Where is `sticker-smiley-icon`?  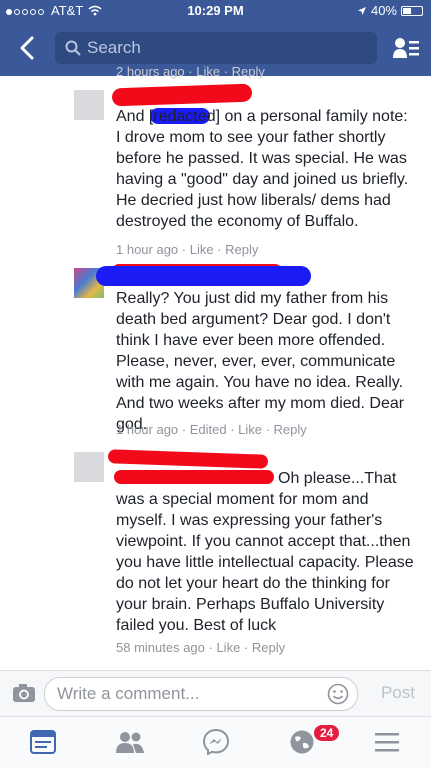 sticker-smiley-icon is located at coordinates (338, 694).